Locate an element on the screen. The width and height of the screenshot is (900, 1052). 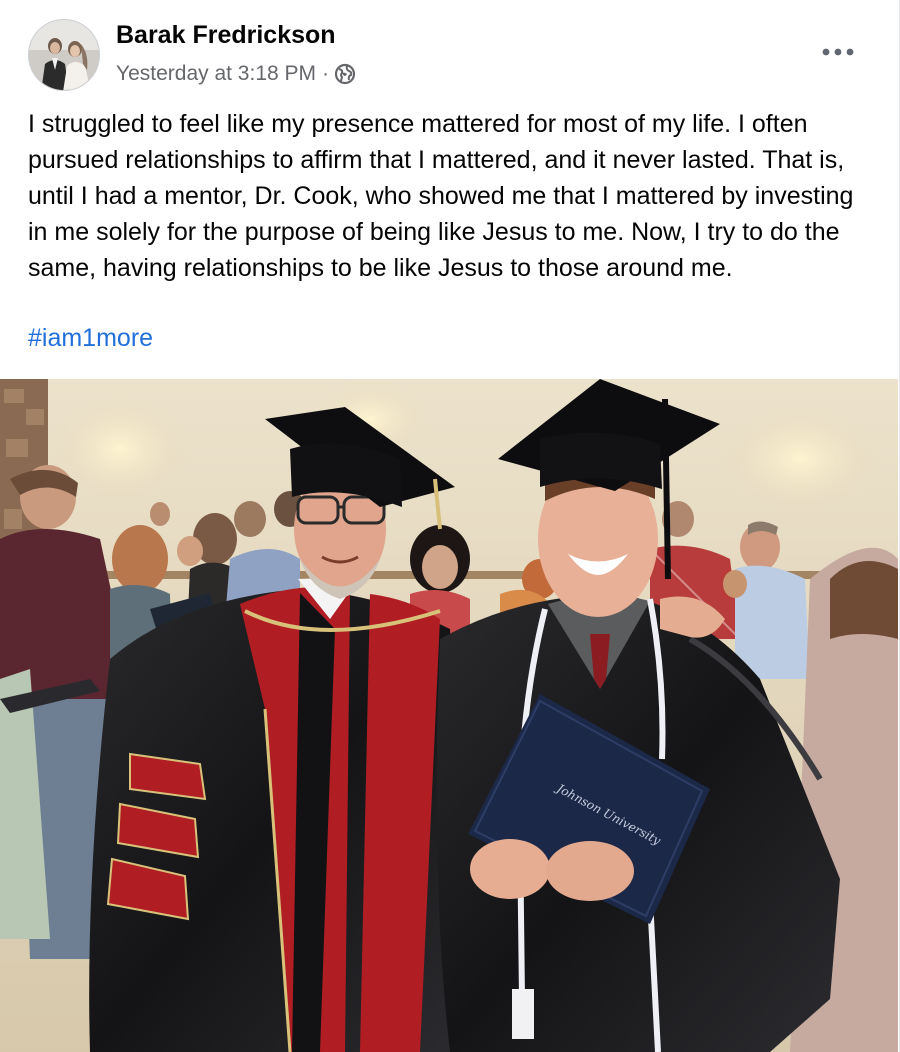
author-avatar is located at coordinates (64, 55).